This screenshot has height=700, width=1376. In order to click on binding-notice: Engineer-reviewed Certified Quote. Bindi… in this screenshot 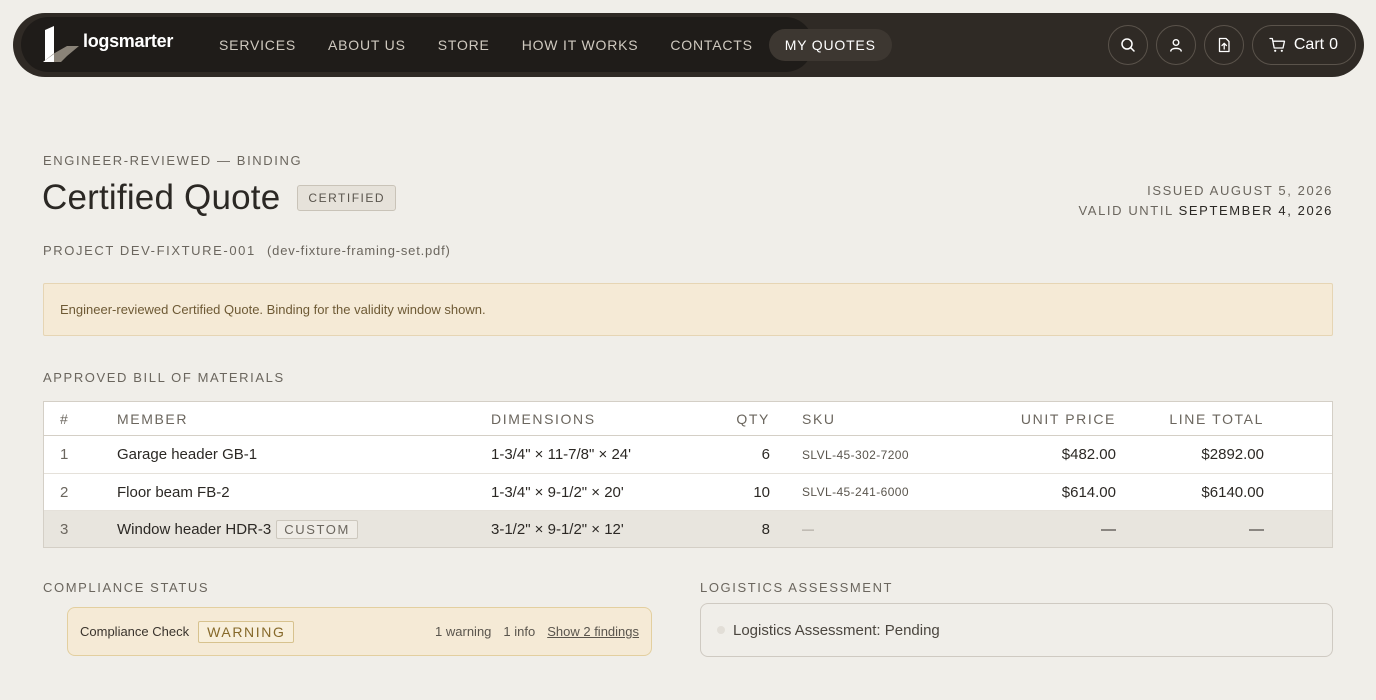, I will do `click(688, 309)`.